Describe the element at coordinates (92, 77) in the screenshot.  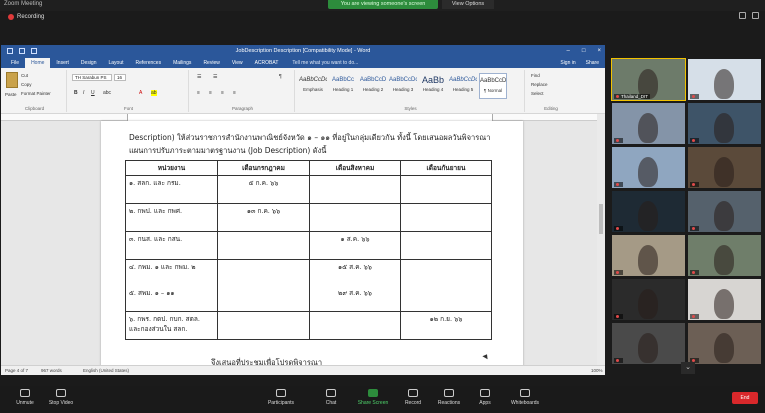
I see `font-name-box: TH Sarabun PS` at that location.